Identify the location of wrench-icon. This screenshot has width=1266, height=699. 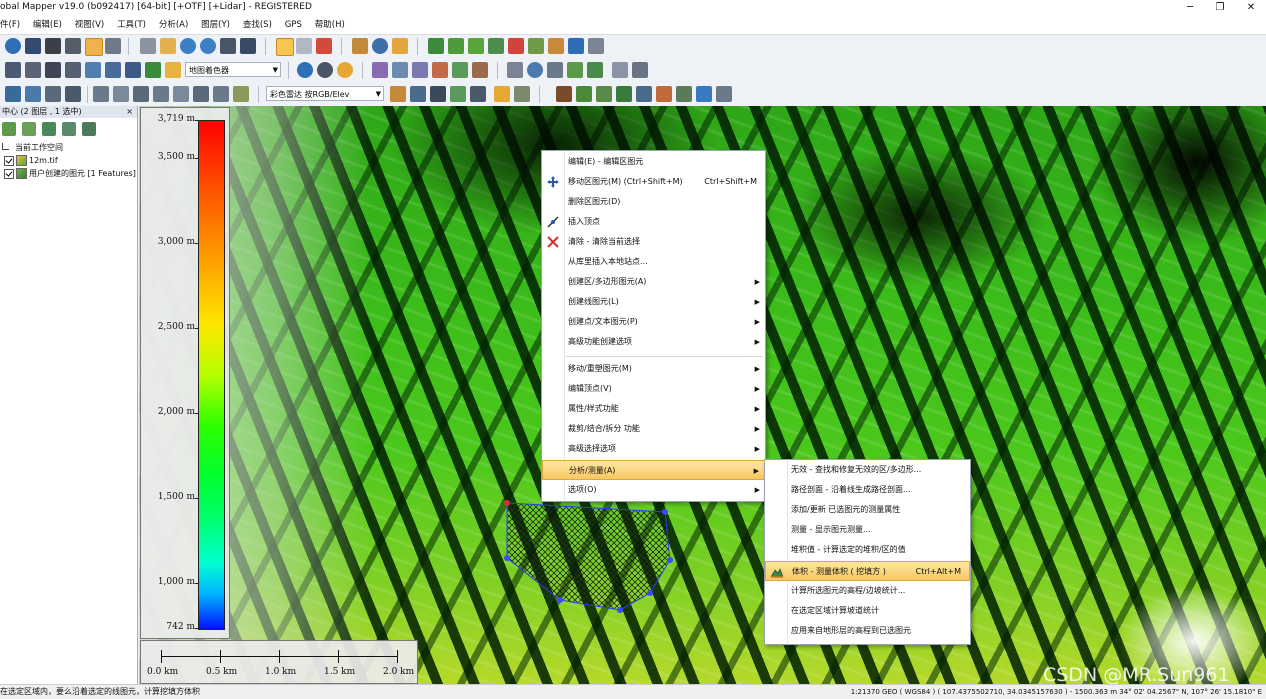
(73, 46).